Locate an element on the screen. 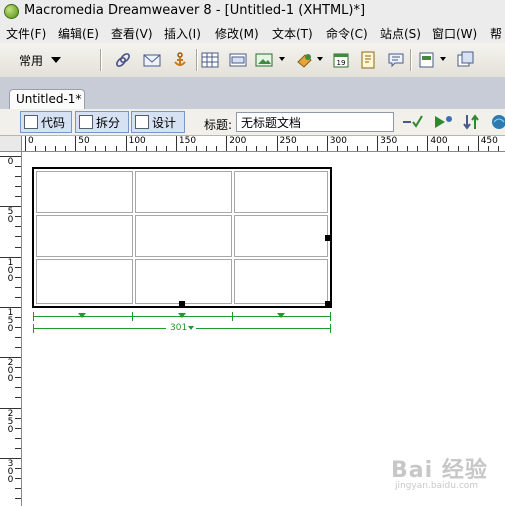  design-view-button: 设计 is located at coordinates (158, 122).